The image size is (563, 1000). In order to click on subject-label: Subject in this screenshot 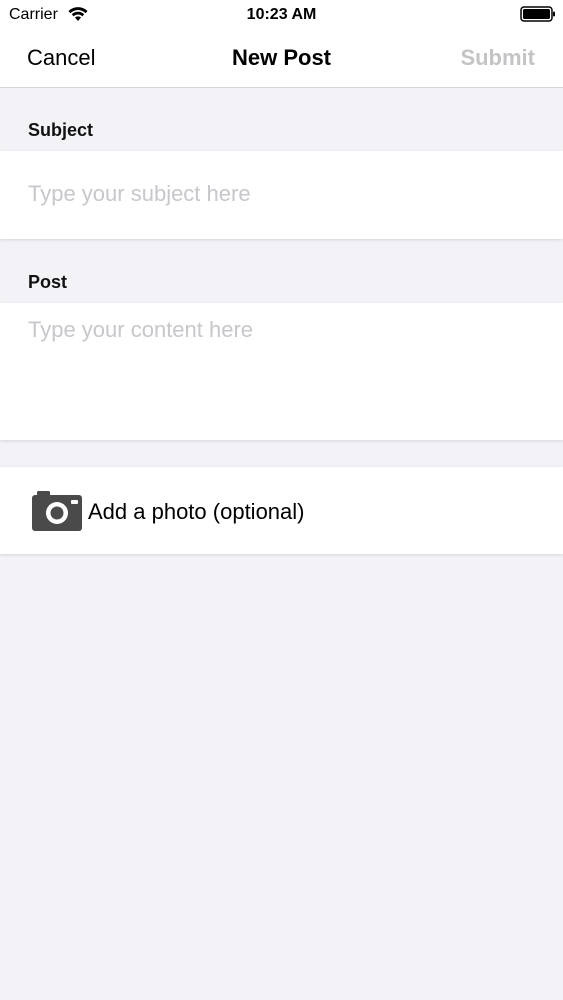, I will do `click(61, 130)`.